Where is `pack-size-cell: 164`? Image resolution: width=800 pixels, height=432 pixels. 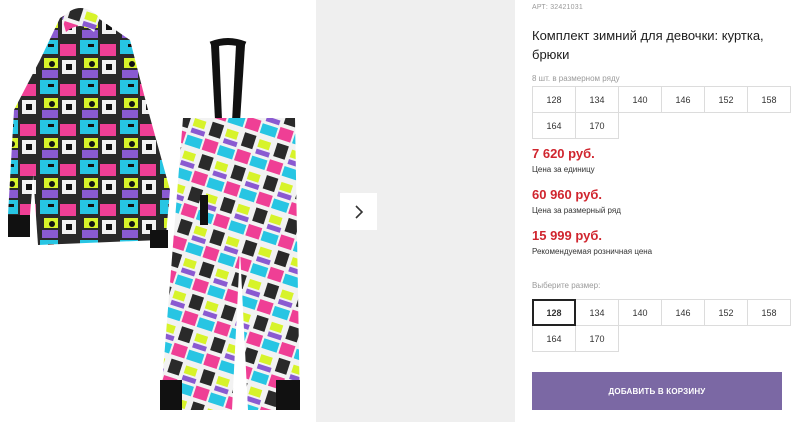
pack-size-cell: 164 is located at coordinates (554, 125).